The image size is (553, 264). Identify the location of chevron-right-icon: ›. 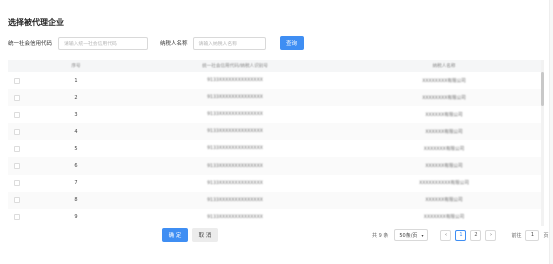
(490, 235).